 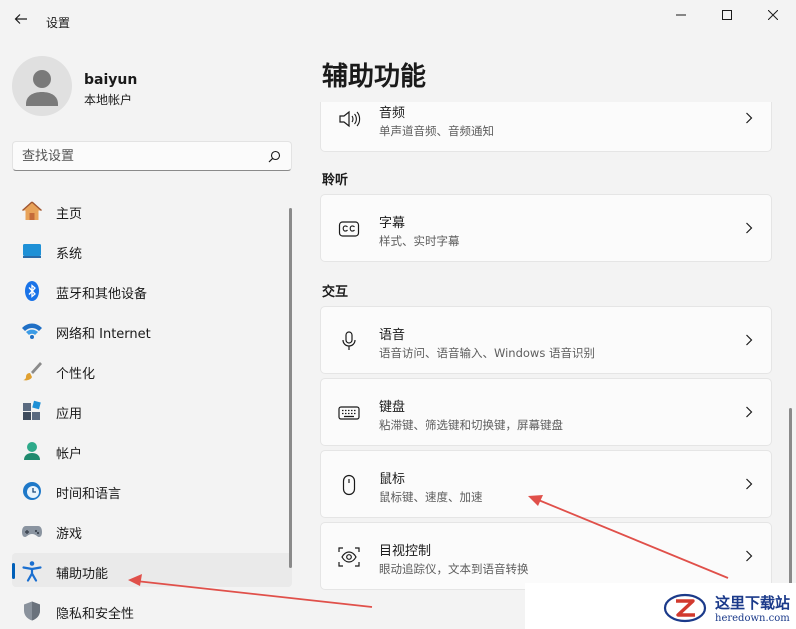 What do you see at coordinates (32, 531) in the screenshot?
I see `gamepad-icon` at bounding box center [32, 531].